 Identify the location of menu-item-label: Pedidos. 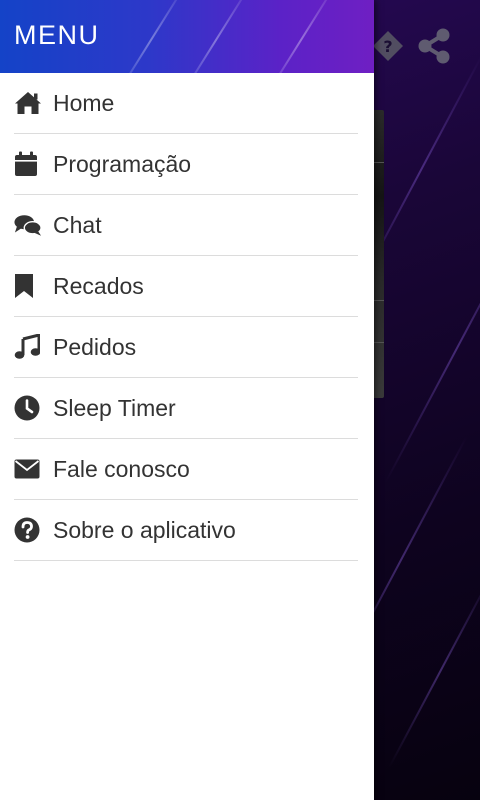
(95, 346).